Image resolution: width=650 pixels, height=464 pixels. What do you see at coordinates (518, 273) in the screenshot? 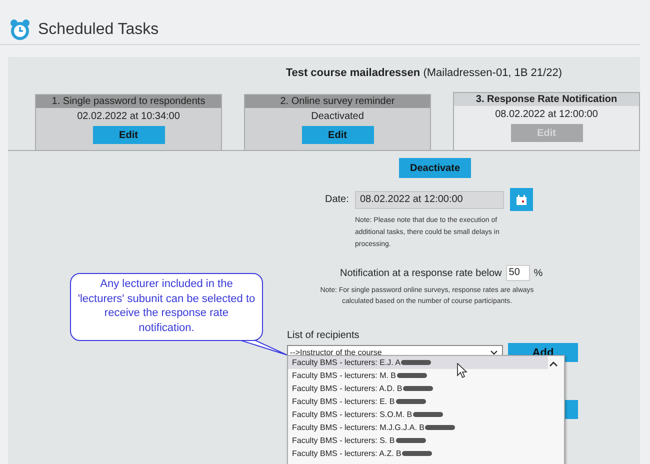
I see `rate-field: 50` at bounding box center [518, 273].